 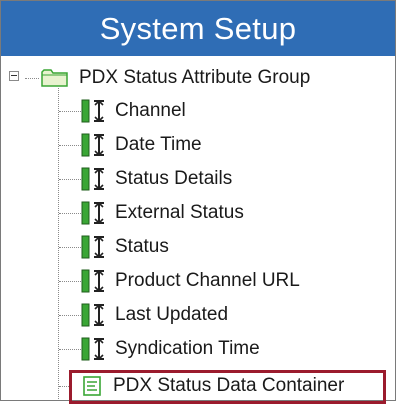 I want to click on tree-item-product-channel-url: Product Channel URL, so click(x=198, y=281).